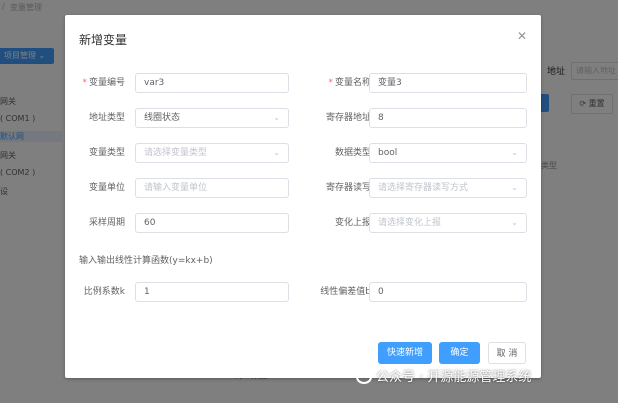  What do you see at coordinates (212, 188) in the screenshot?
I see `var-unit-input: 请输入变量单位` at bounding box center [212, 188].